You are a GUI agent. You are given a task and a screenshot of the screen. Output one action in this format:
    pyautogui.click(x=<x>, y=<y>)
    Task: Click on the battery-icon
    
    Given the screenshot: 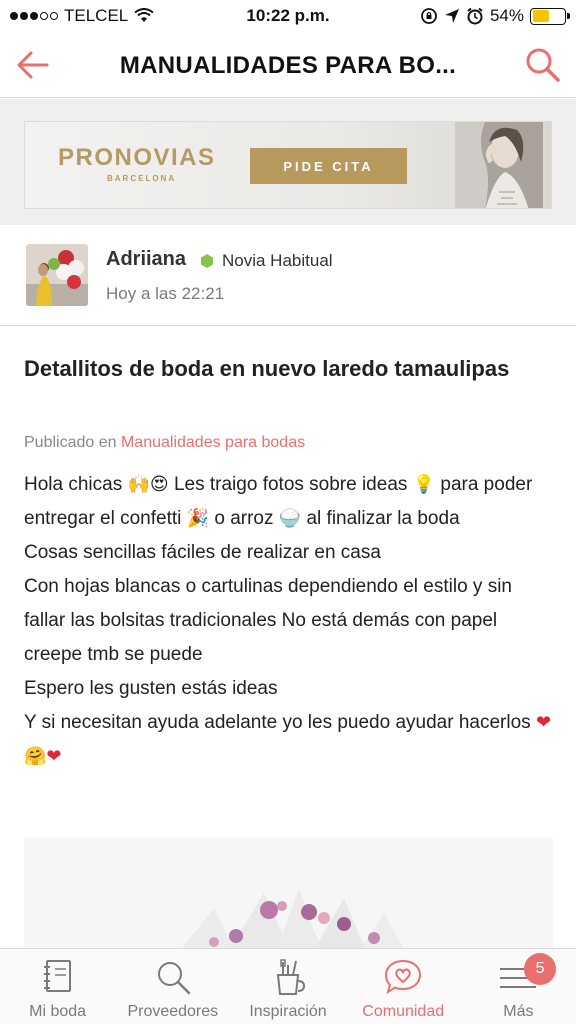 What is the action you would take?
    pyautogui.click(x=550, y=16)
    